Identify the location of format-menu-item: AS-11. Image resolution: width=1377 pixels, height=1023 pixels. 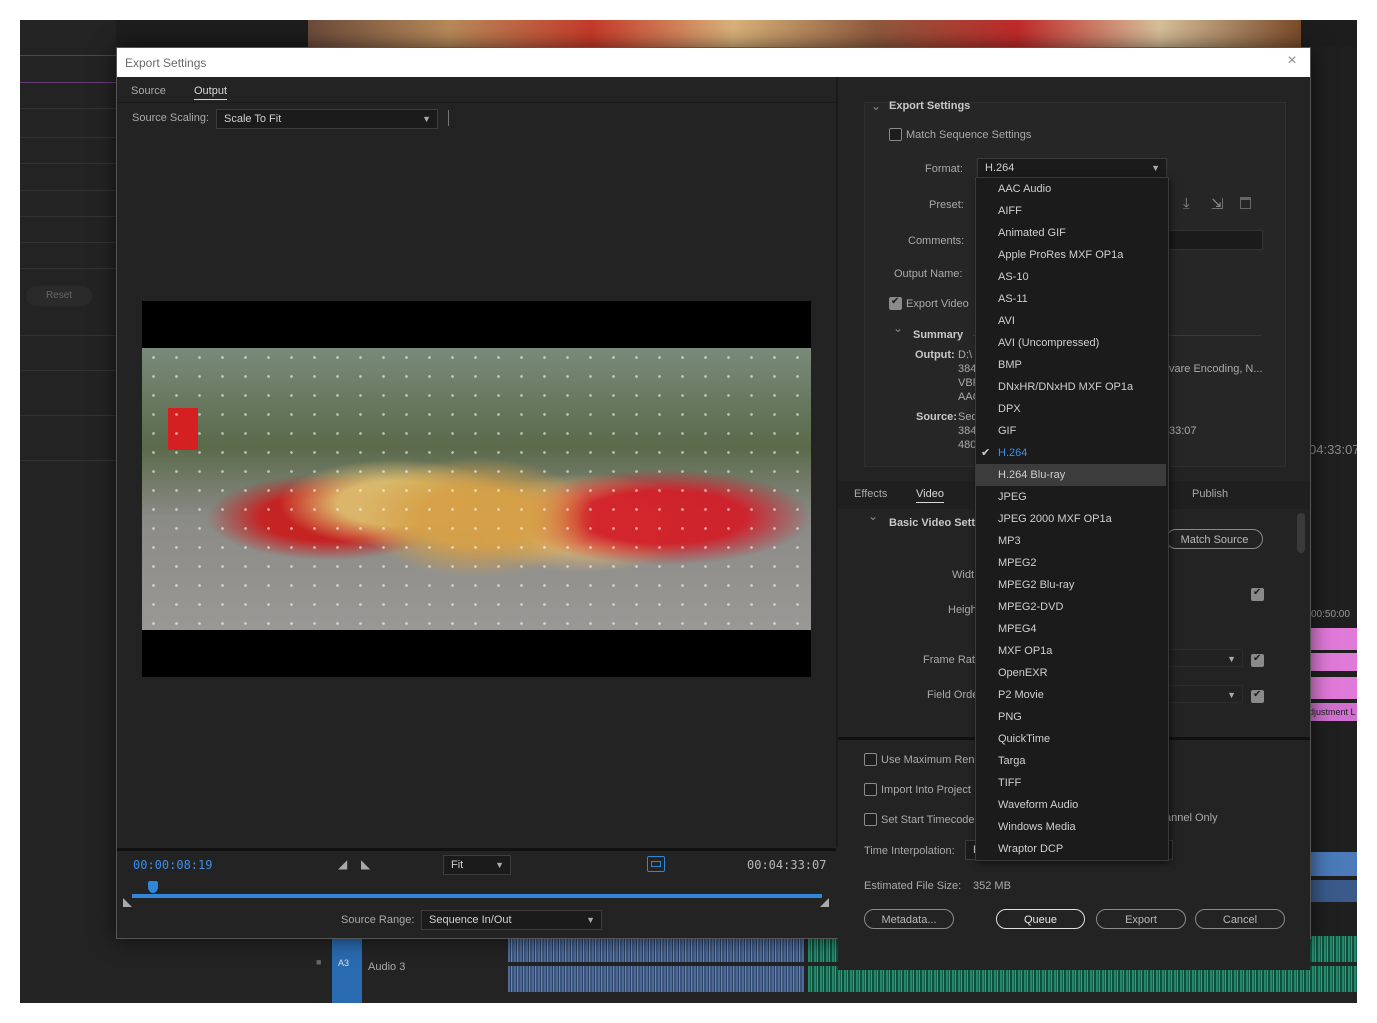
(1071, 299).